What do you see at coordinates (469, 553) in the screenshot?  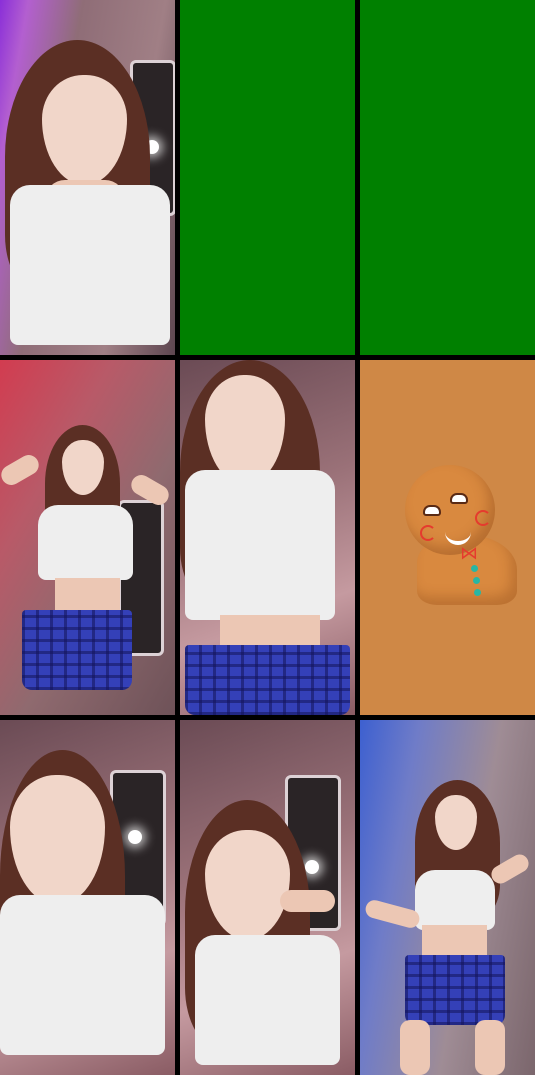 I see `bow-icon: ⋈` at bounding box center [469, 553].